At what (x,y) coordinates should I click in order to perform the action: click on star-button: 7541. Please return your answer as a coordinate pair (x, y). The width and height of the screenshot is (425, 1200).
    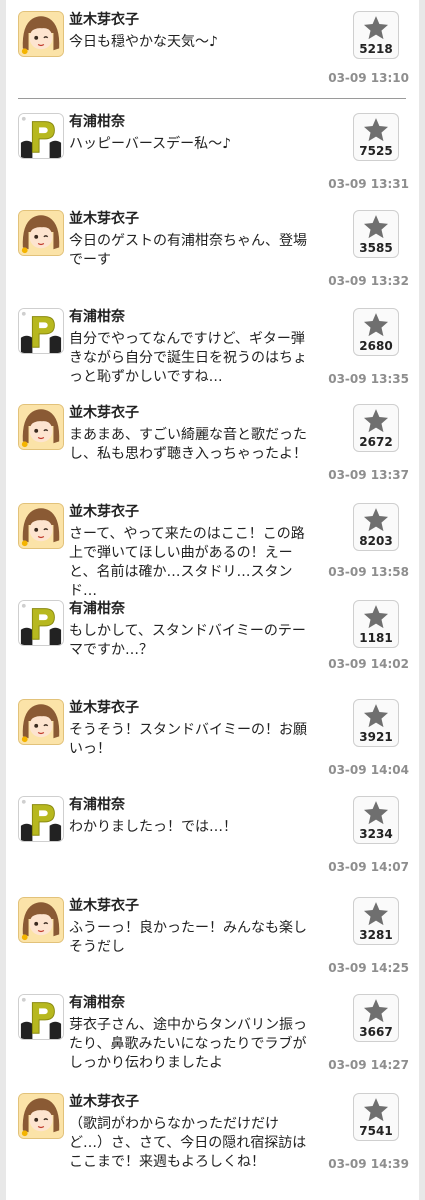
    Looking at the image, I should click on (376, 1117).